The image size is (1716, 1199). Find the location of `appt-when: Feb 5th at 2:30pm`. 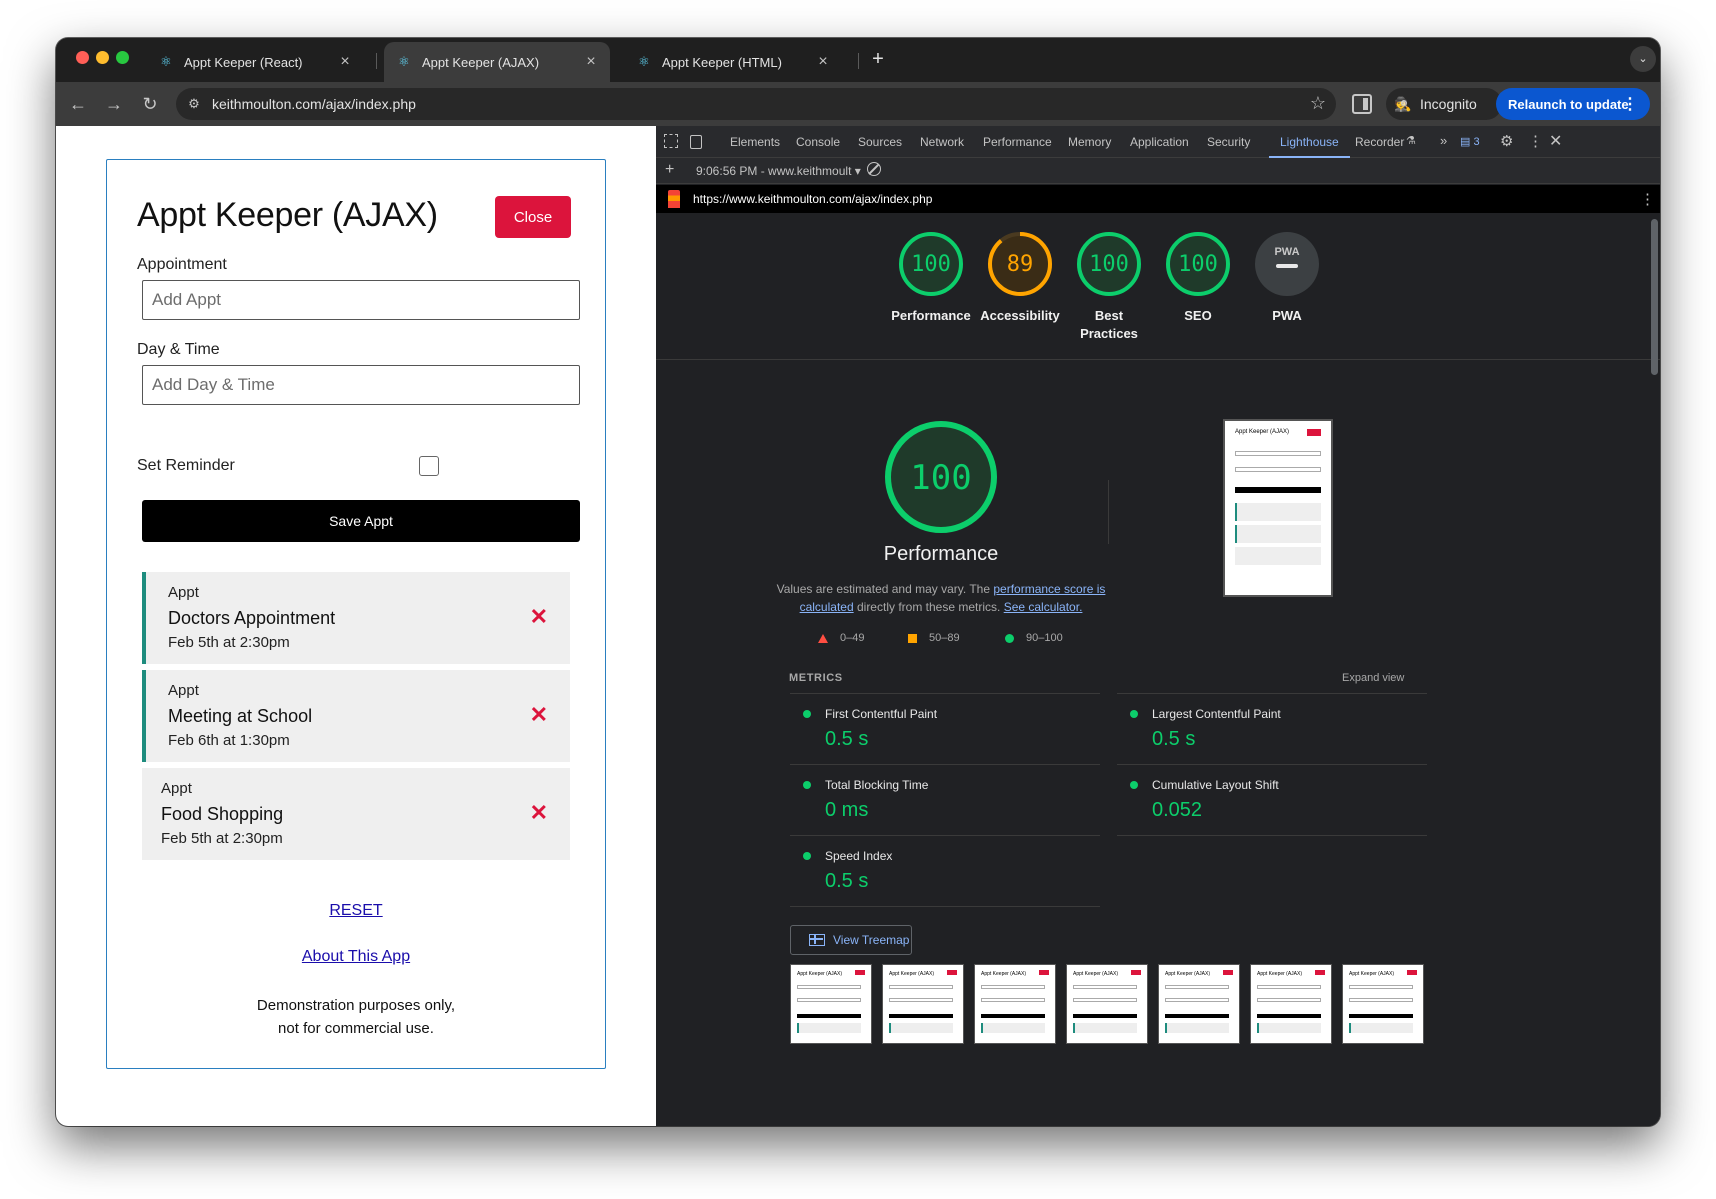

appt-when: Feb 5th at 2:30pm is located at coordinates (222, 838).